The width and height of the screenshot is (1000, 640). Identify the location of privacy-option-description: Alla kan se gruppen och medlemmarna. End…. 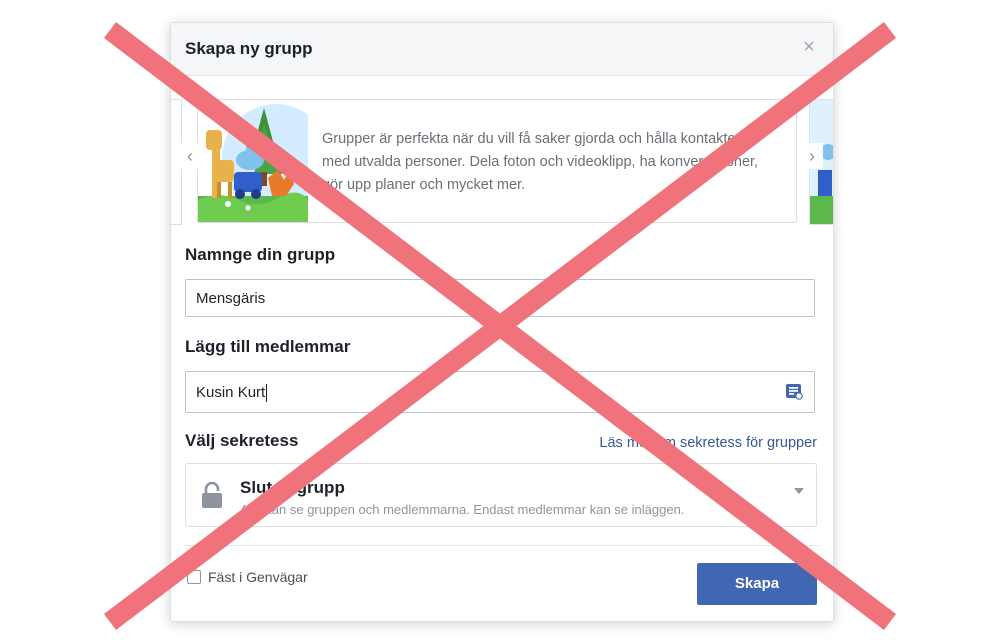
(462, 509).